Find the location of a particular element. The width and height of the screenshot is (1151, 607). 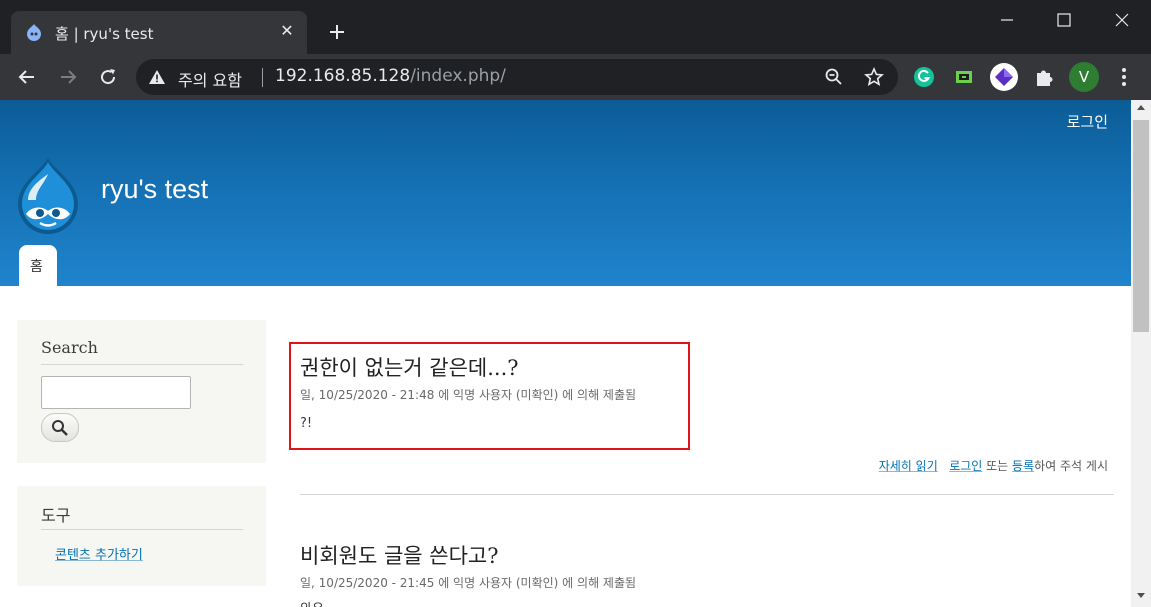

search-button is located at coordinates (60, 427).